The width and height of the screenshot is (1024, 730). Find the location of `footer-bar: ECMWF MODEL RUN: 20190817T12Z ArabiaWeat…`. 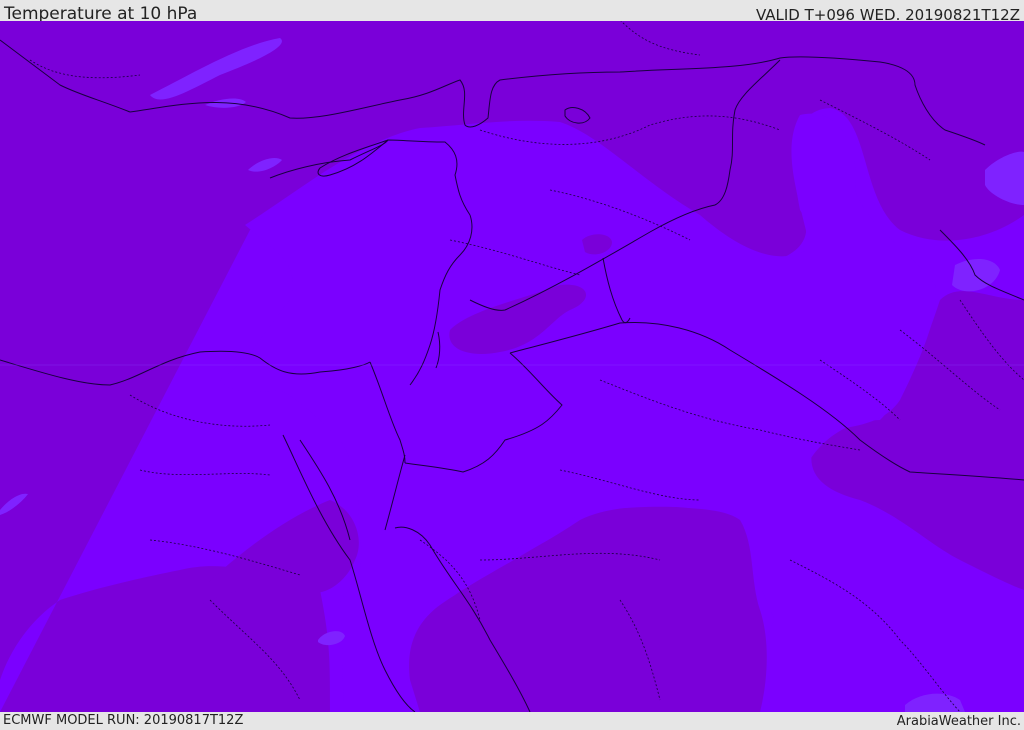

footer-bar: ECMWF MODEL RUN: 20190817T12Z ArabiaWeat… is located at coordinates (512, 720).